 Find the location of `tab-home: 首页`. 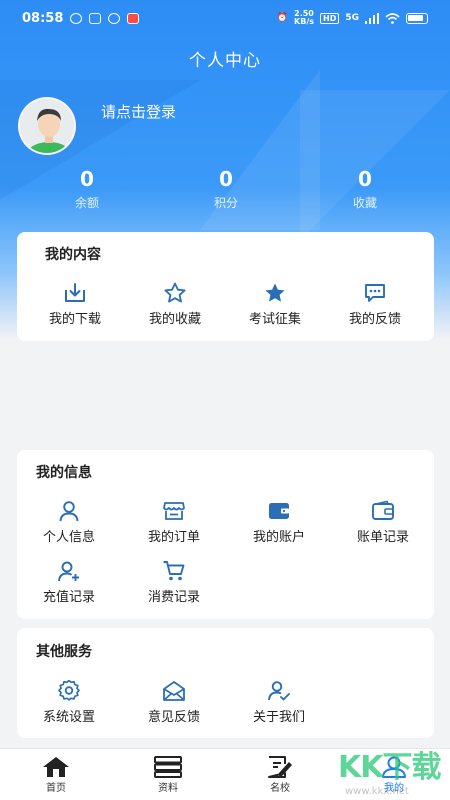

tab-home: 首页 is located at coordinates (56, 775).